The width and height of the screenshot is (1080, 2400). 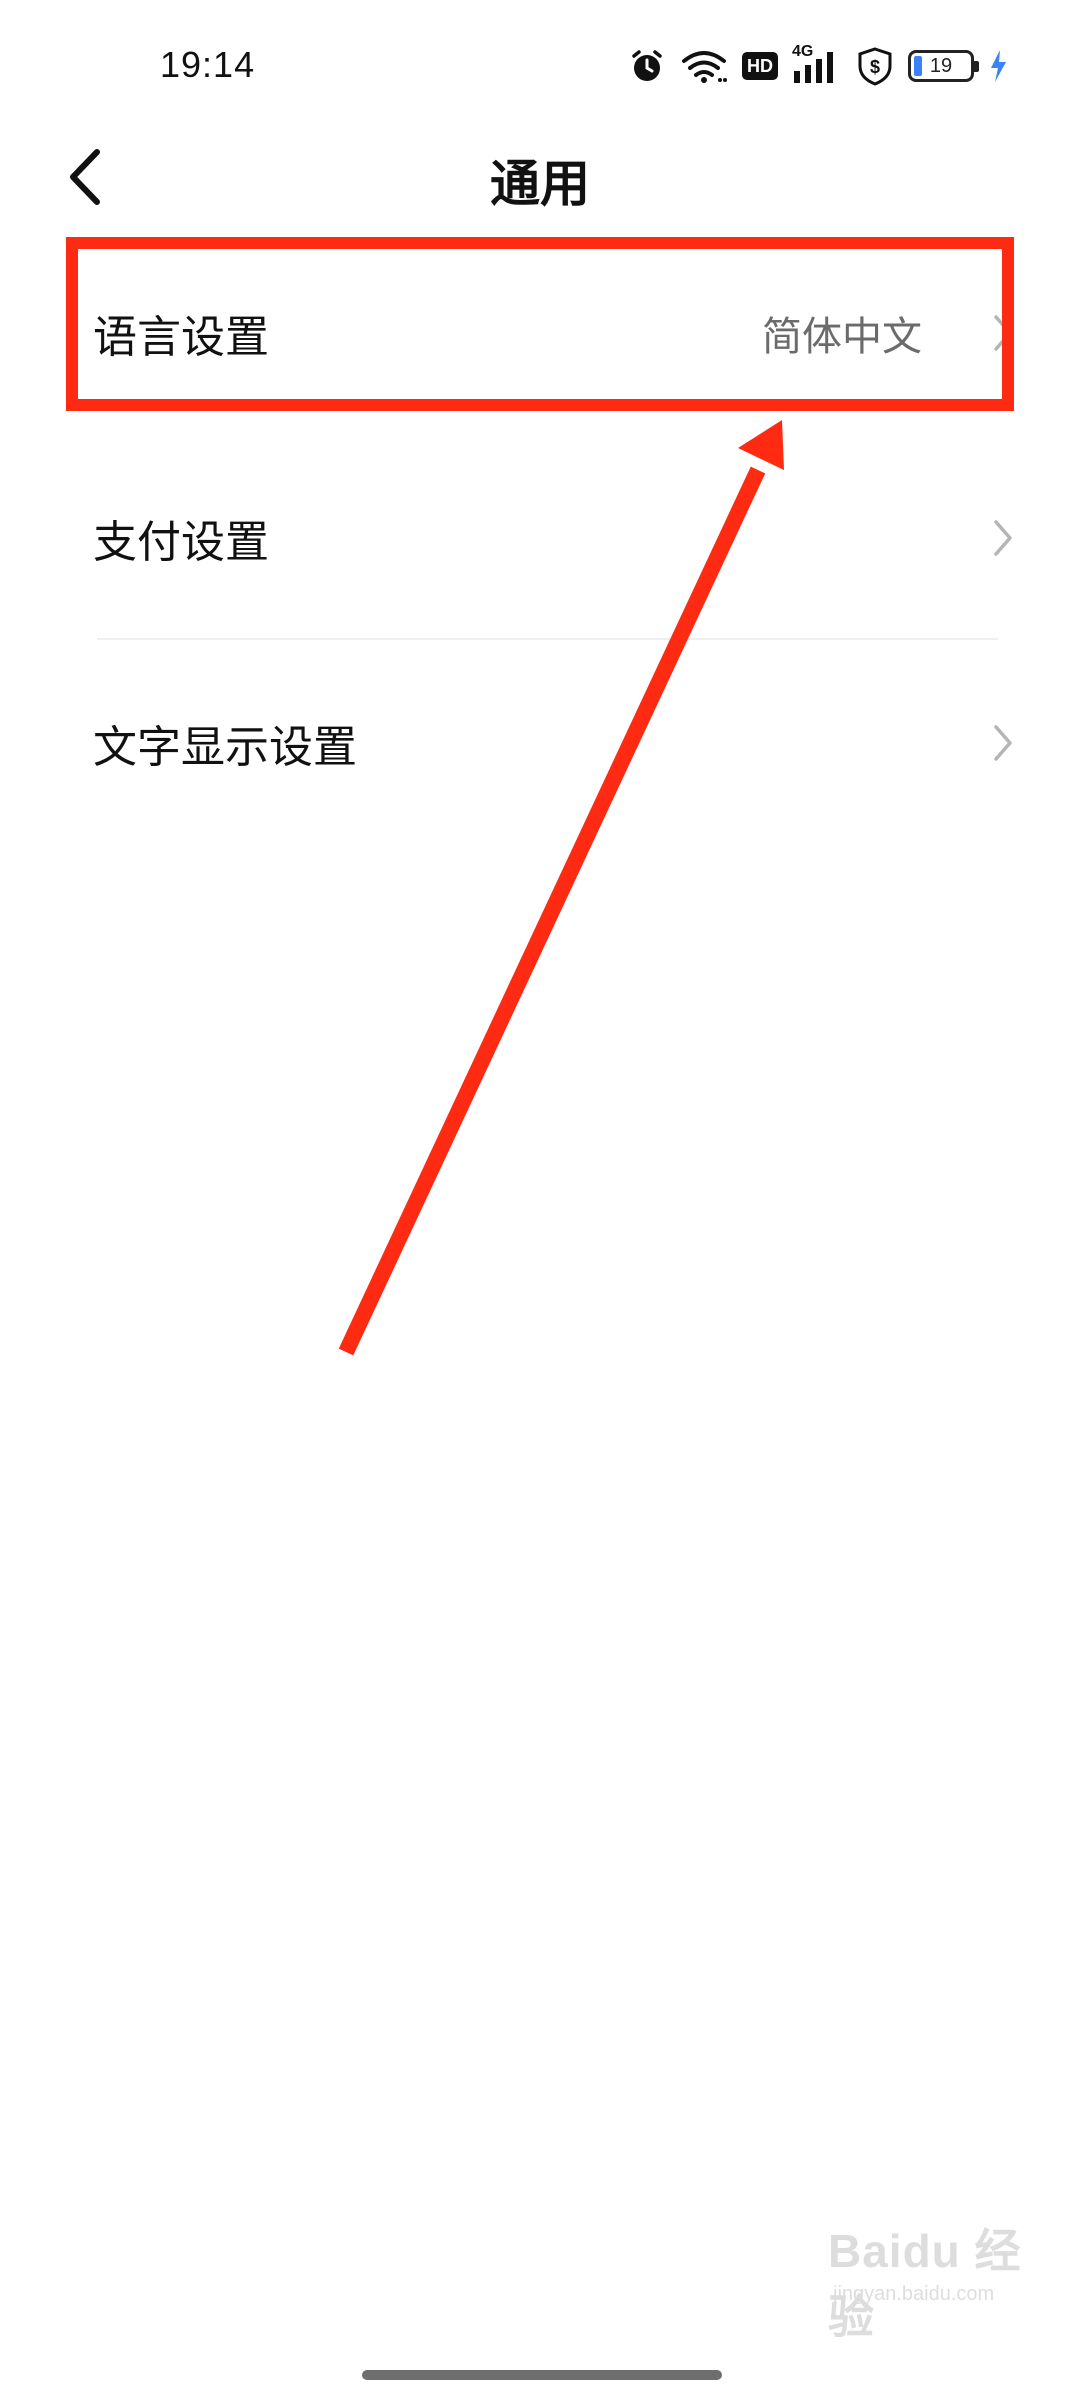 What do you see at coordinates (914, 2294) in the screenshot?
I see `watermark-url: jingyan.baidu.com` at bounding box center [914, 2294].